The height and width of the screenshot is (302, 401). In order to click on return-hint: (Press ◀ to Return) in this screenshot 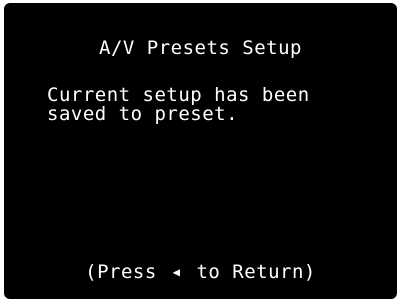, I will do `click(200, 272)`.